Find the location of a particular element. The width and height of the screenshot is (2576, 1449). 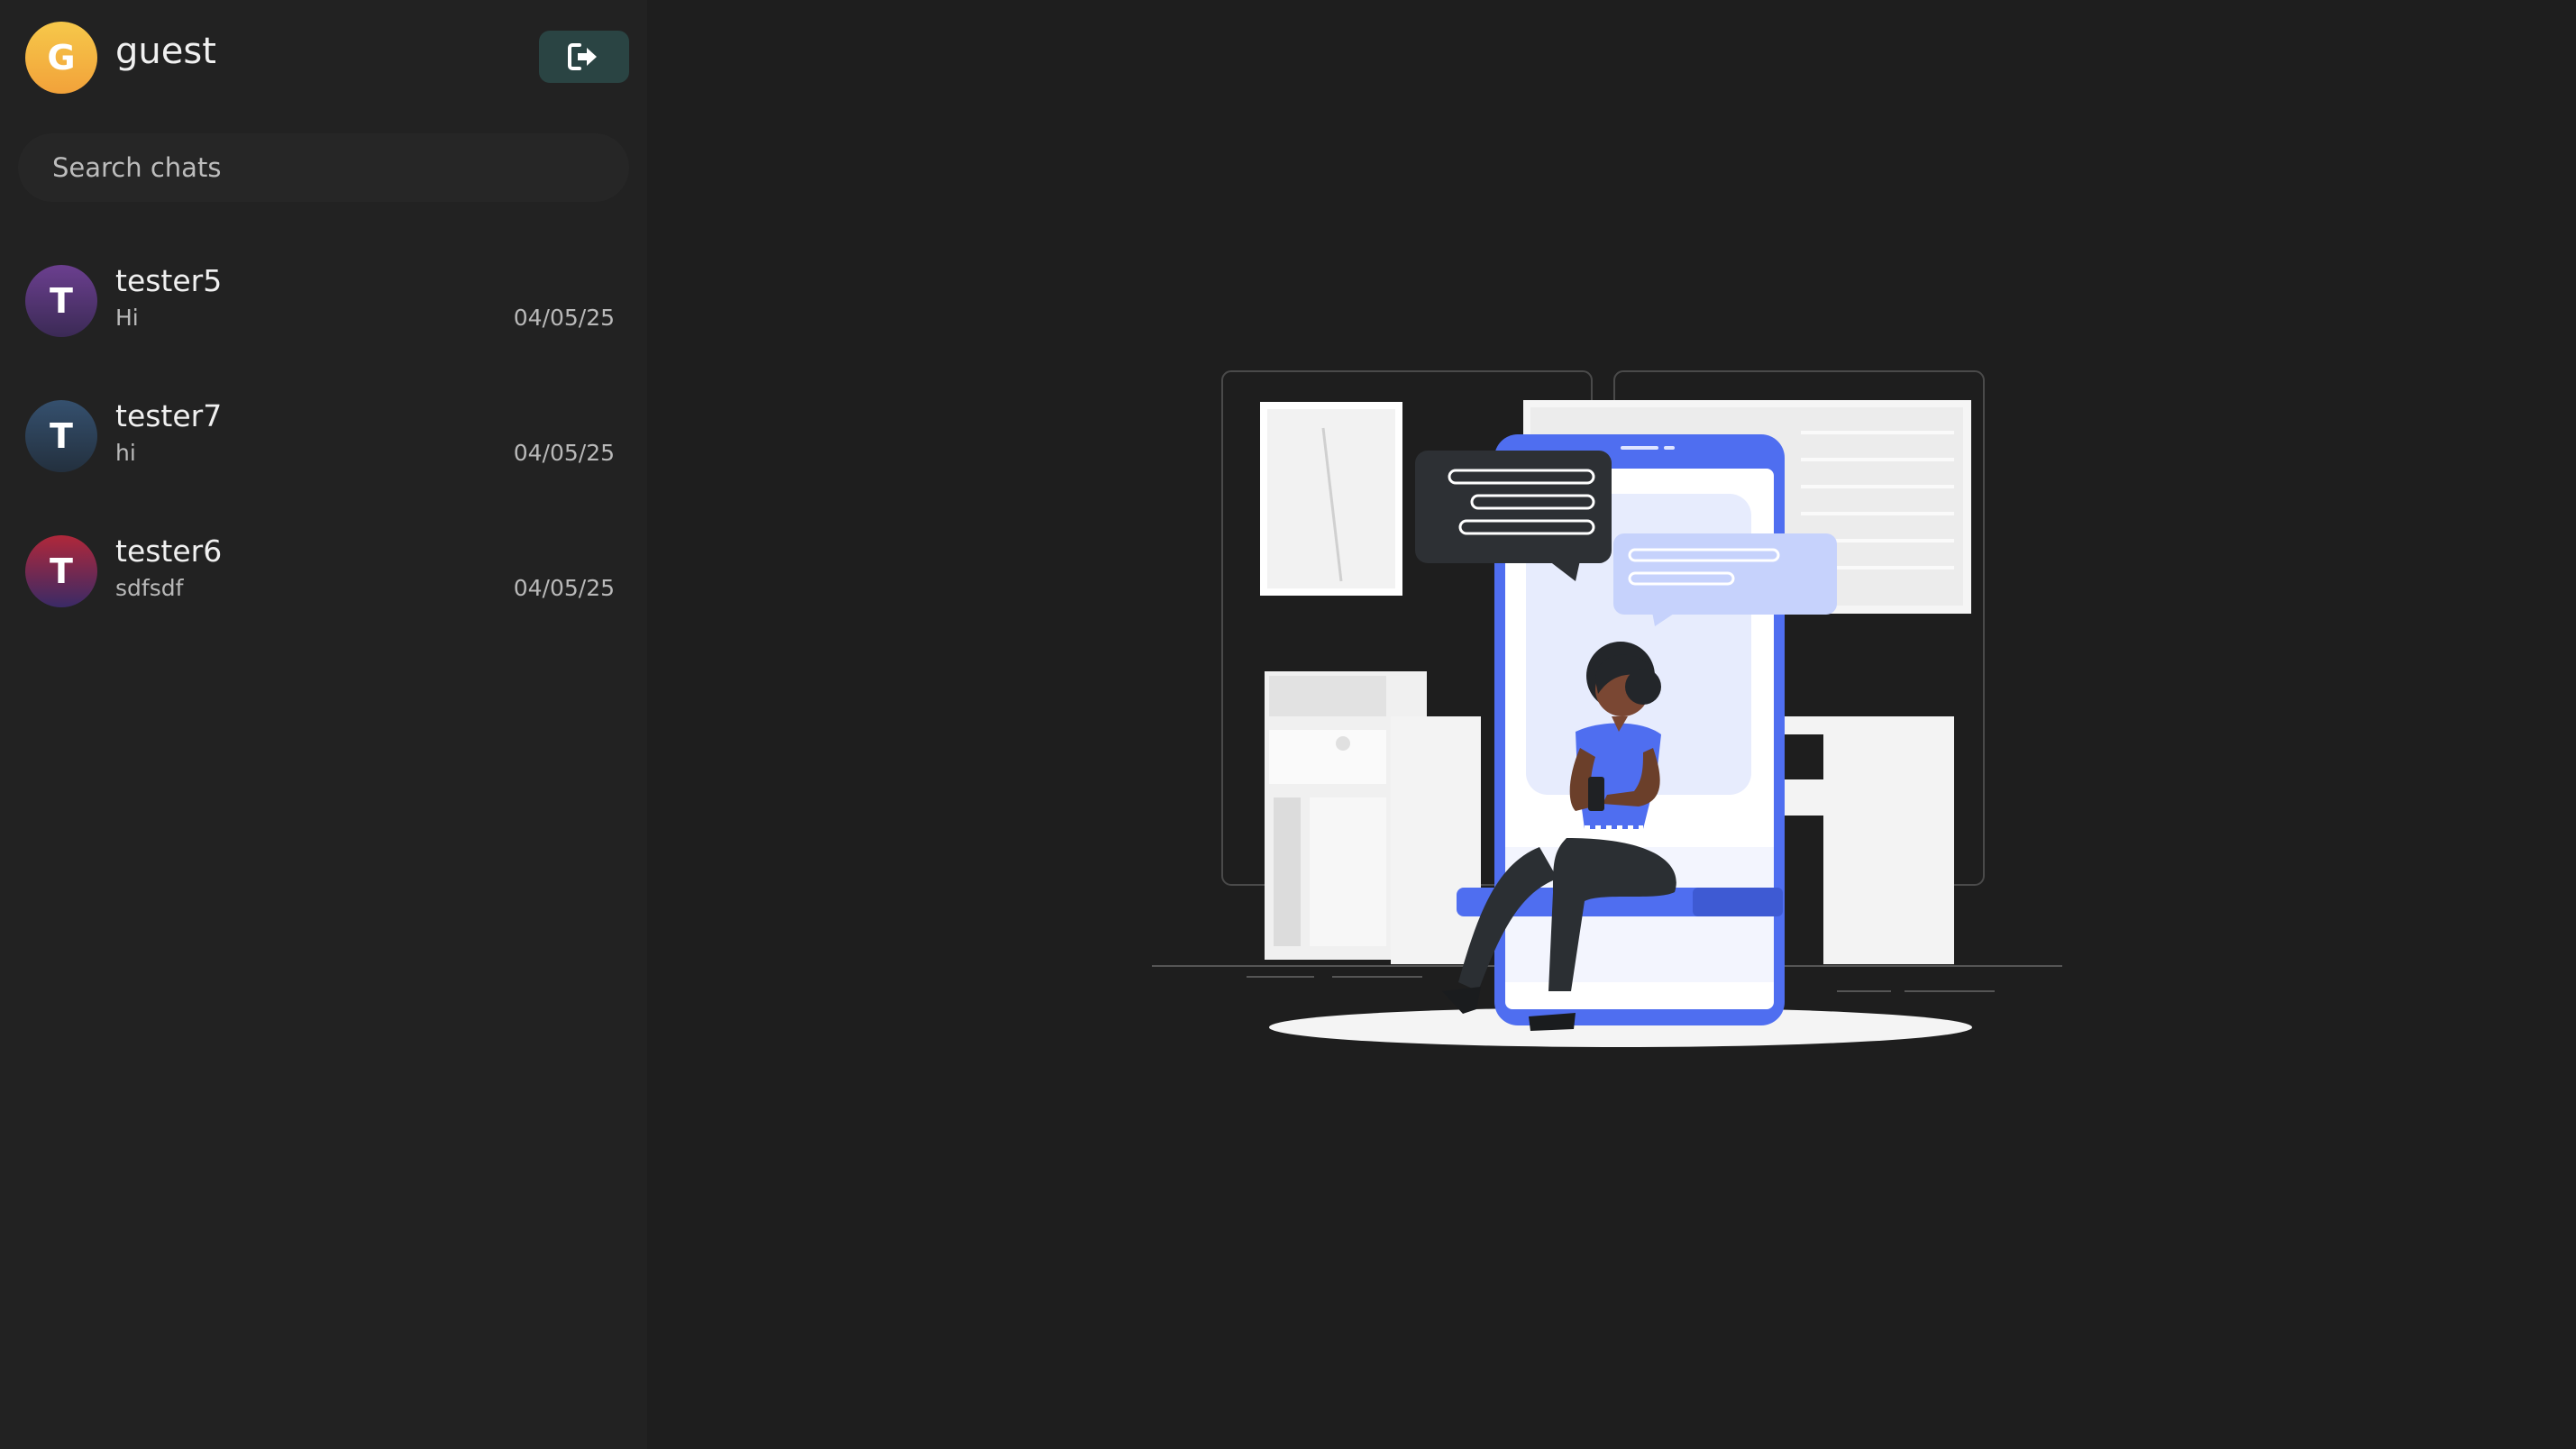

logout-icon is located at coordinates (582, 56).